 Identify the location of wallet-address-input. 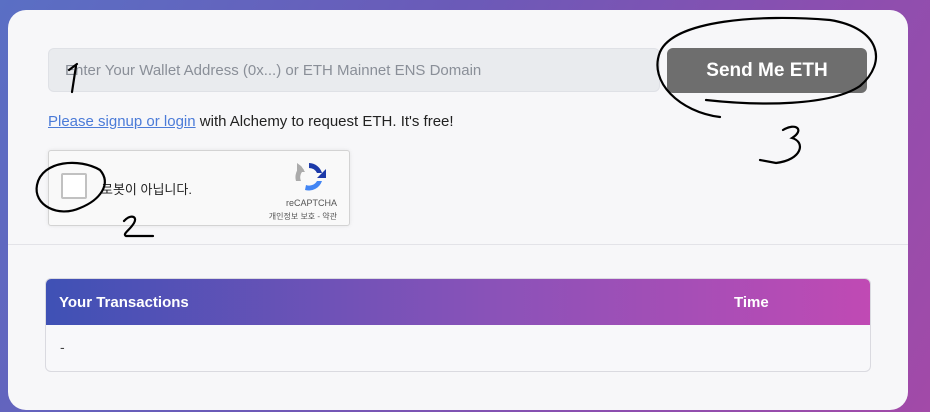
(354, 70).